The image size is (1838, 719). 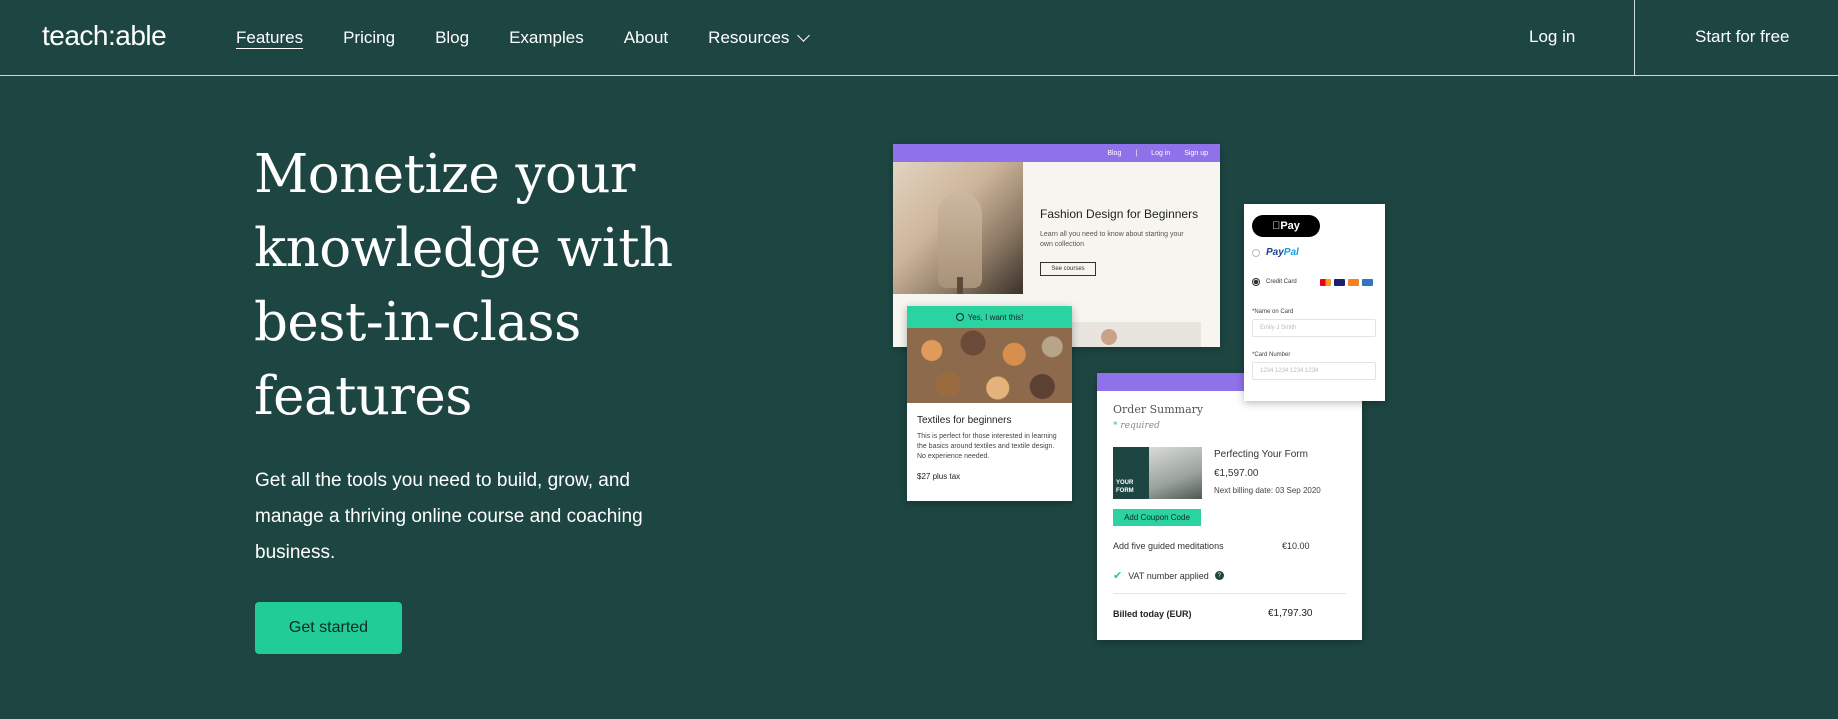 What do you see at coordinates (1290, 613) in the screenshot?
I see `billed-today-total: €1,797.30` at bounding box center [1290, 613].